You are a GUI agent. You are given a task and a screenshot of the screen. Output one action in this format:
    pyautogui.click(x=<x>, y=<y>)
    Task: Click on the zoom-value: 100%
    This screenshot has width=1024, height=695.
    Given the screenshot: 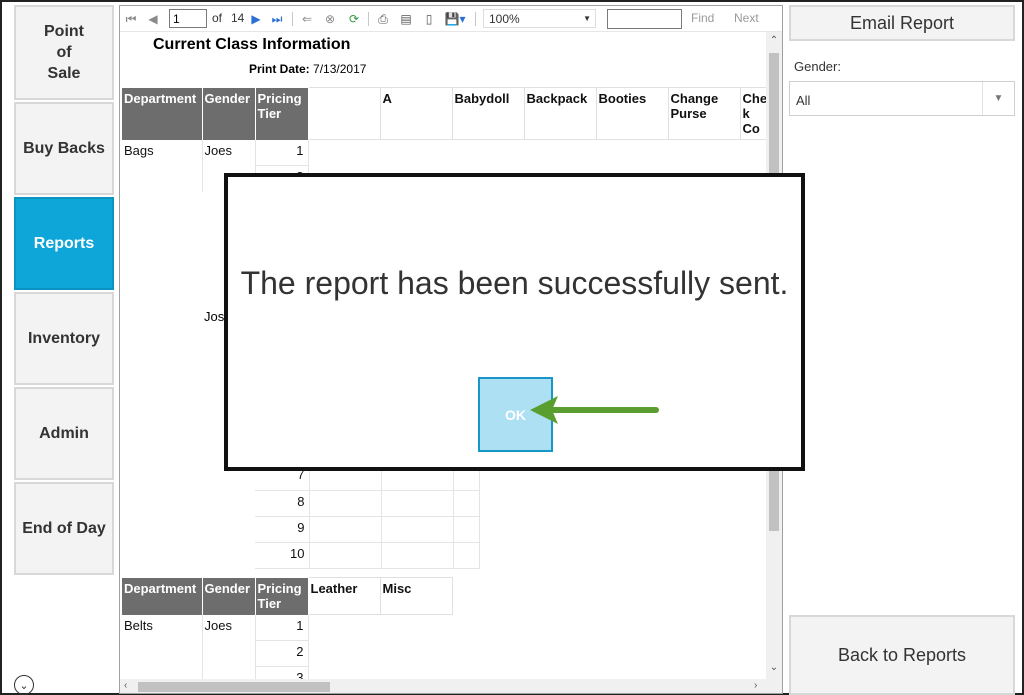 What is the action you would take?
    pyautogui.click(x=504, y=19)
    